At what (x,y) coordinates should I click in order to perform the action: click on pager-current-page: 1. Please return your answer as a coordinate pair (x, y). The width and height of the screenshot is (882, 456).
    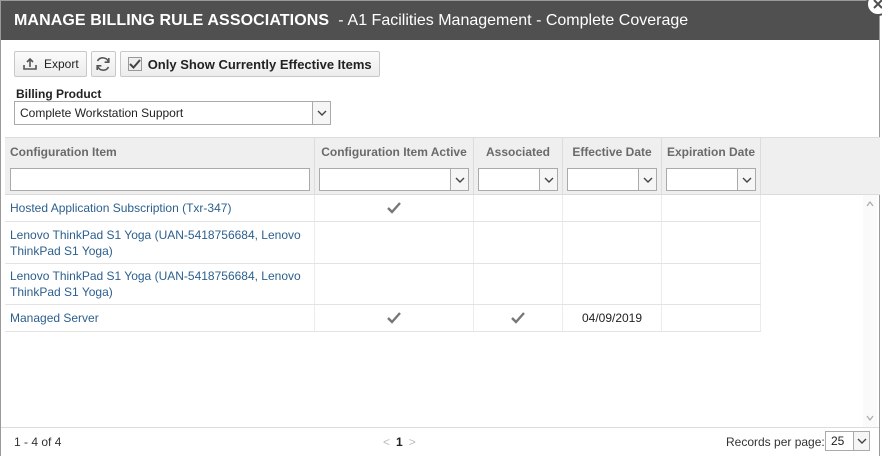
    Looking at the image, I should click on (399, 442).